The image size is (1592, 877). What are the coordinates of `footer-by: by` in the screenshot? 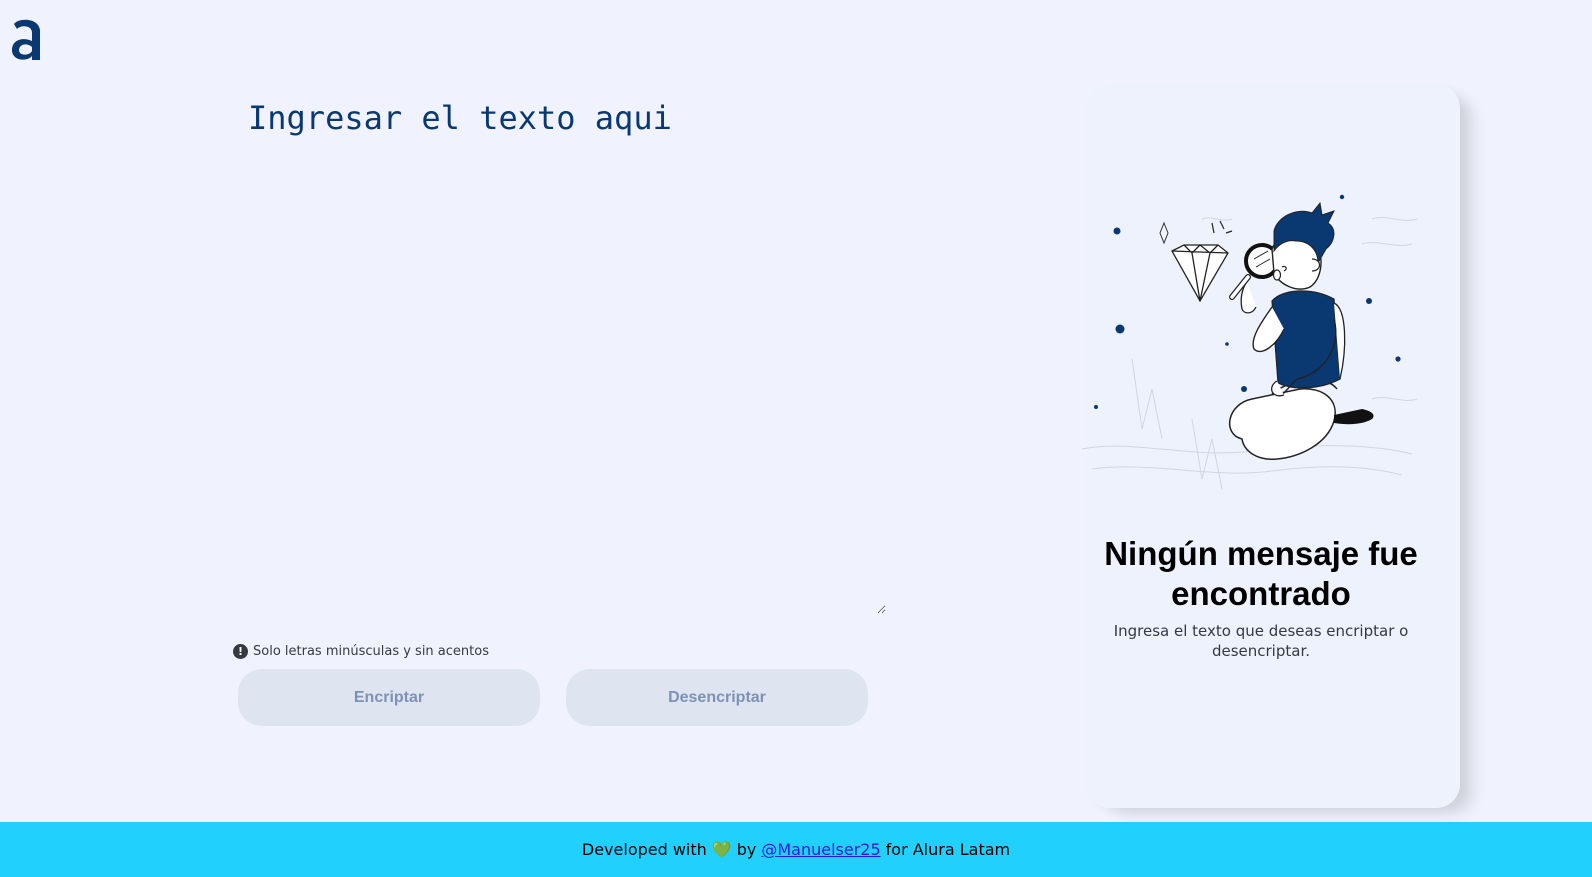 It's located at (746, 849).